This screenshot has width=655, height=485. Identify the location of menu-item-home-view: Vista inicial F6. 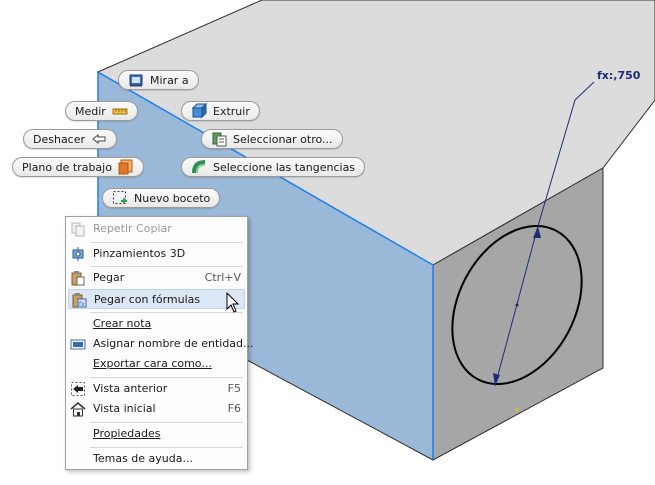
(156, 409).